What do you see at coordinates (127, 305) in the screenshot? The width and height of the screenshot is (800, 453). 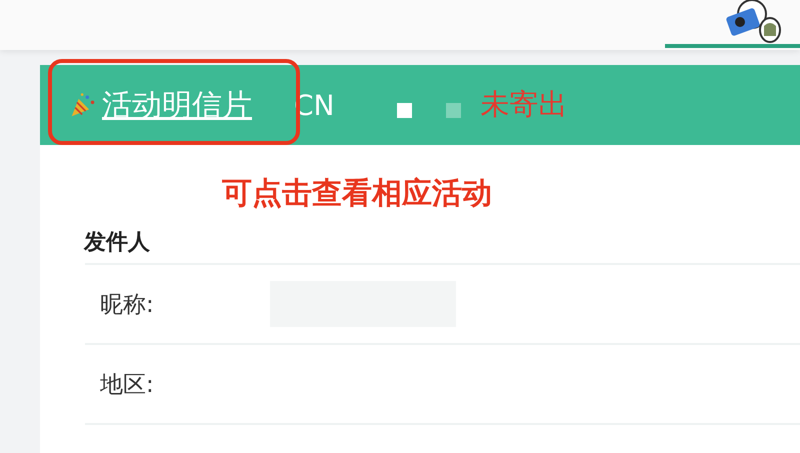 I see `field-label: 昵称:` at bounding box center [127, 305].